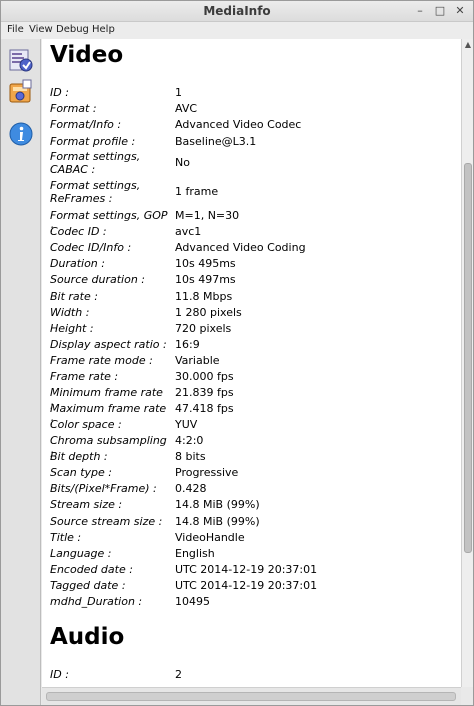  I want to click on row-label: mdhd_Duration :, so click(96, 601).